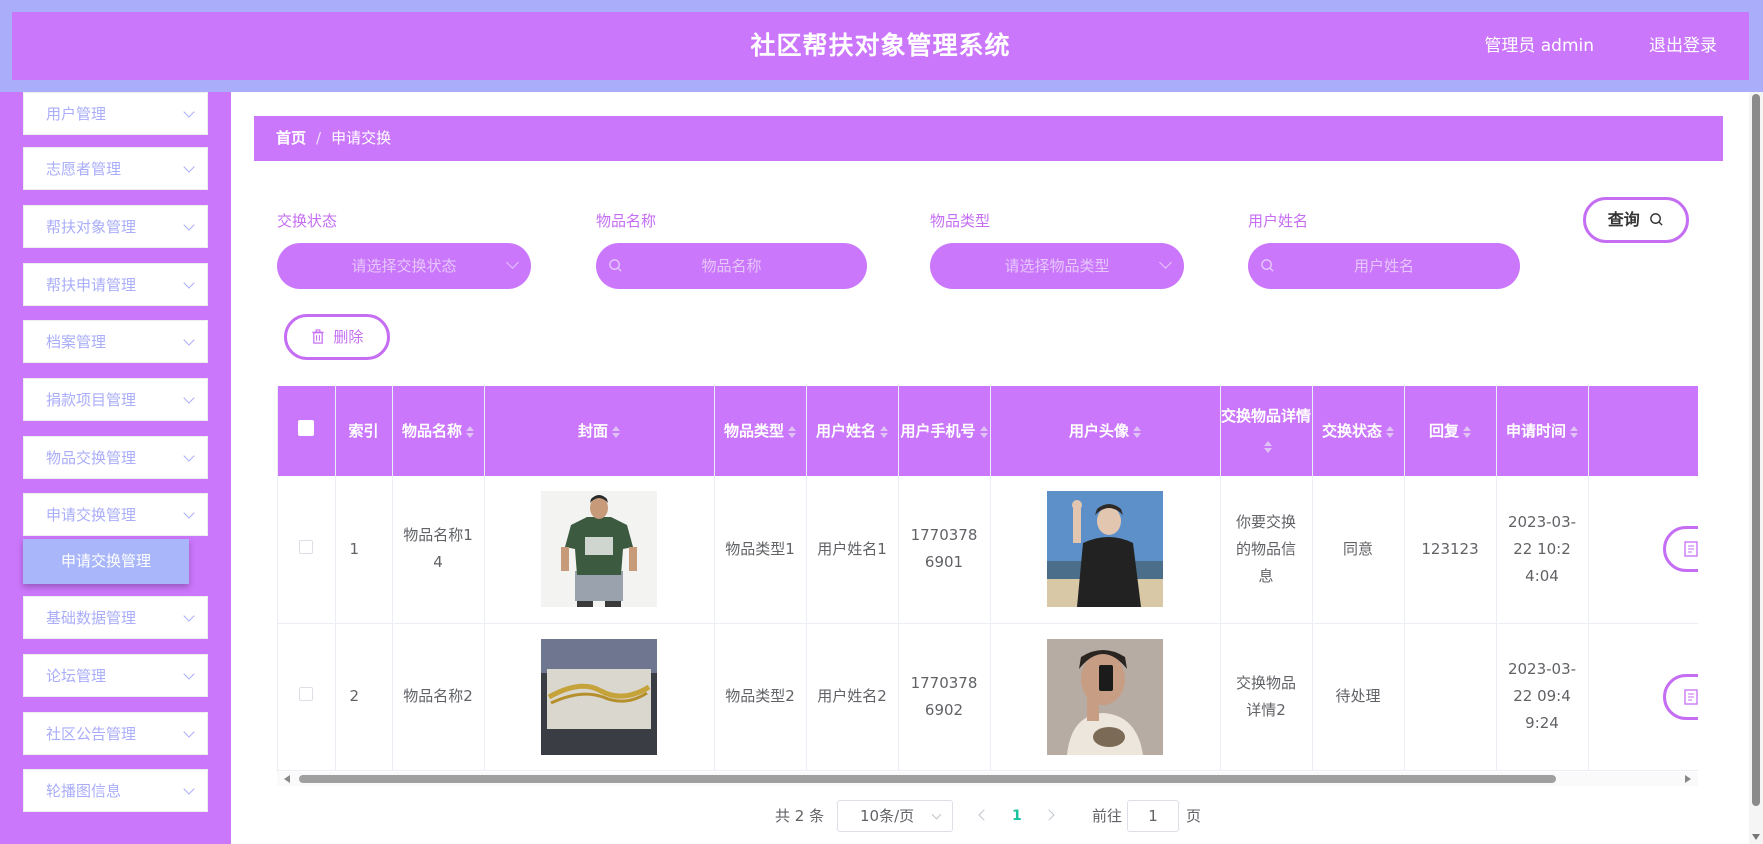 The height and width of the screenshot is (844, 1763). What do you see at coordinates (1153, 816) in the screenshot?
I see `goto-page-input` at bounding box center [1153, 816].